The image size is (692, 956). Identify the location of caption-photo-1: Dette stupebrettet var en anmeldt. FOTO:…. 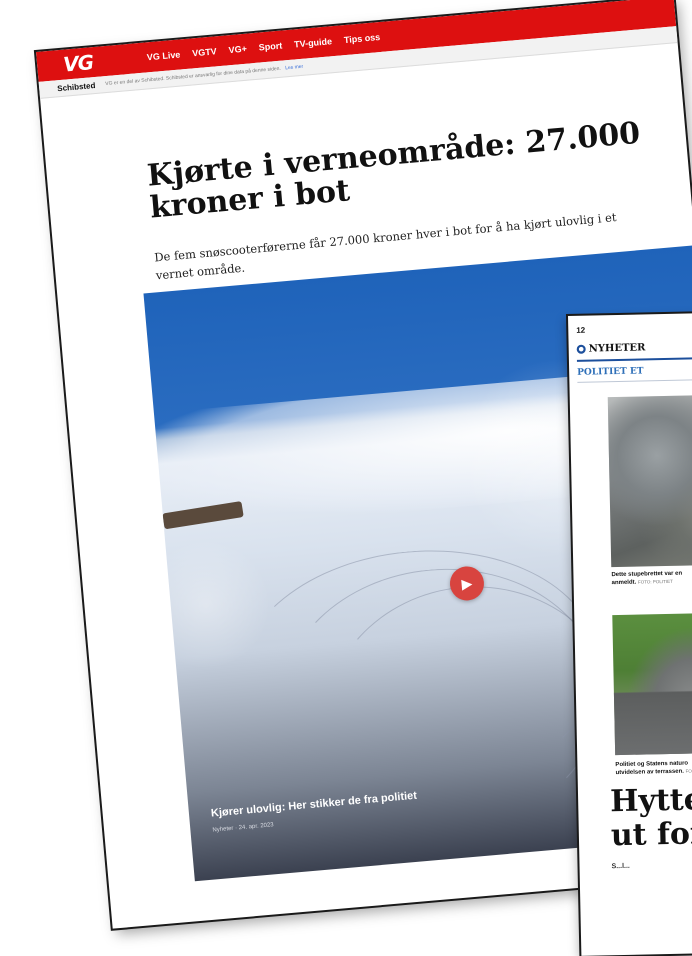
(651, 577).